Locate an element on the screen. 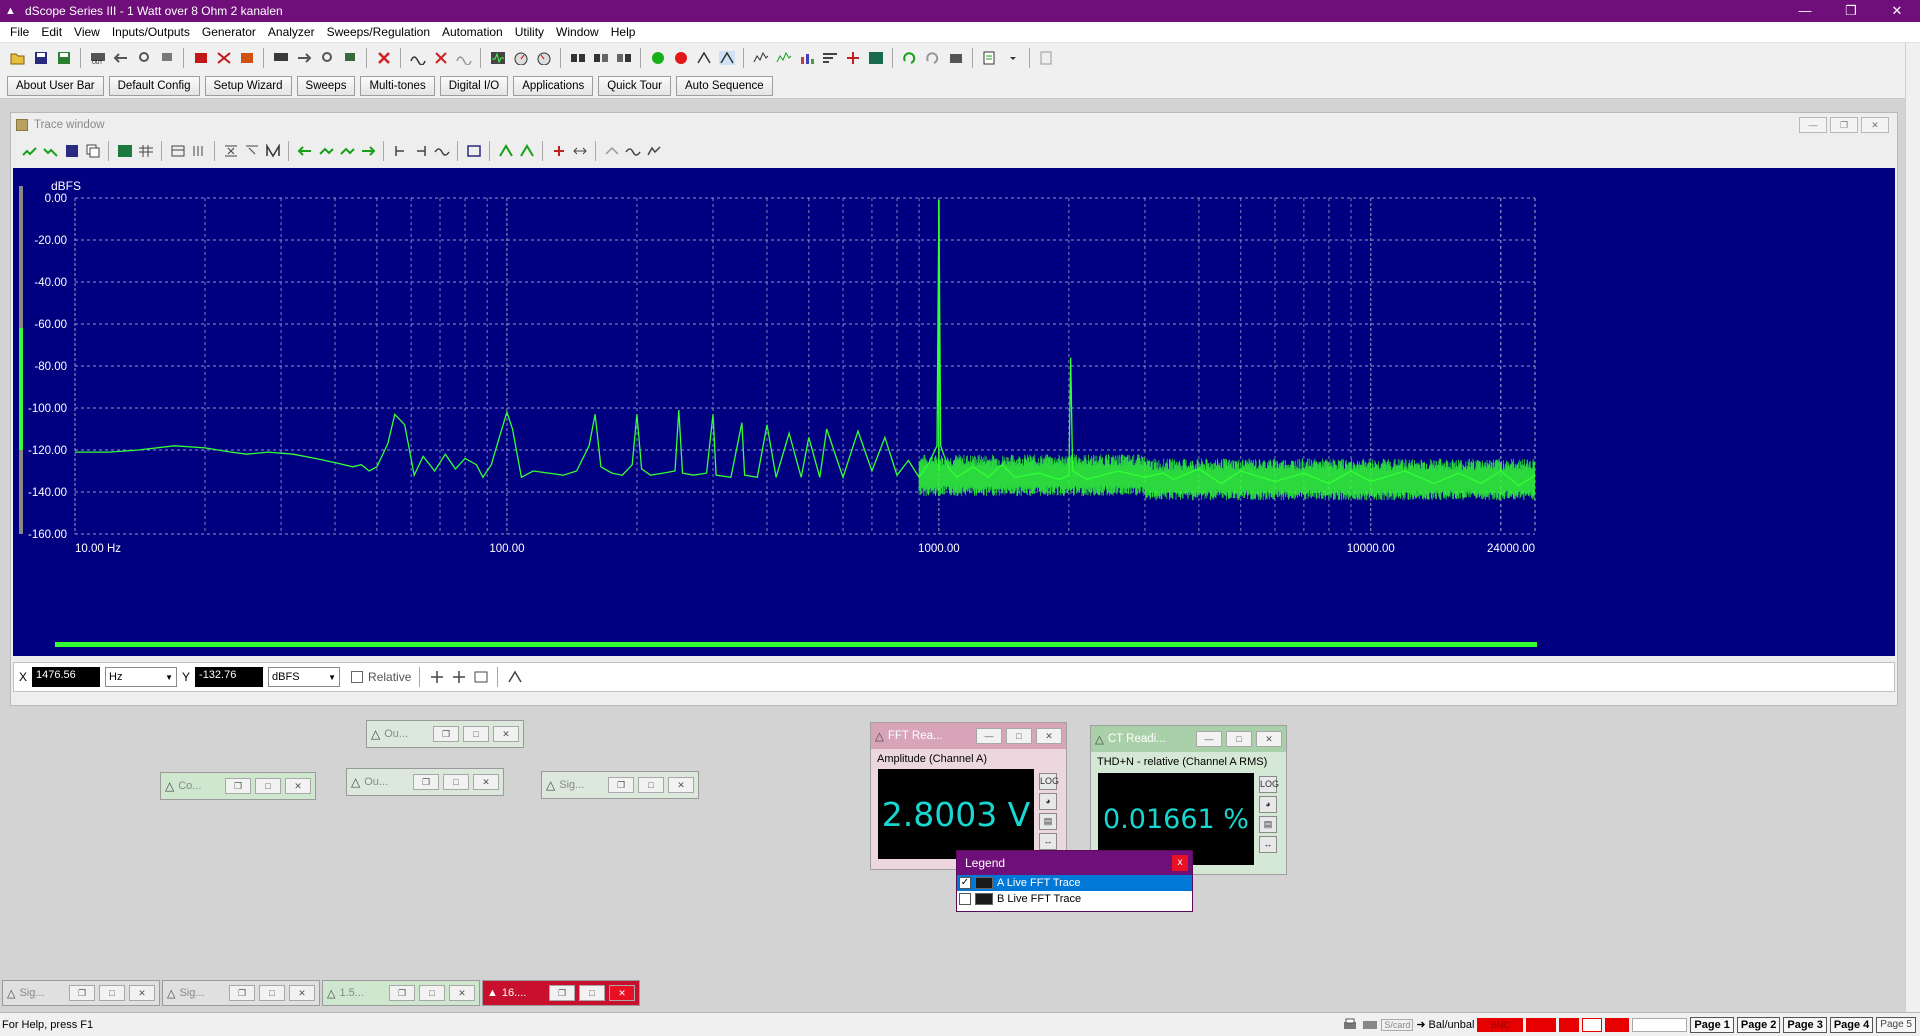 The height and width of the screenshot is (1036, 1920). x-value-field: 1476.56 is located at coordinates (66, 677).